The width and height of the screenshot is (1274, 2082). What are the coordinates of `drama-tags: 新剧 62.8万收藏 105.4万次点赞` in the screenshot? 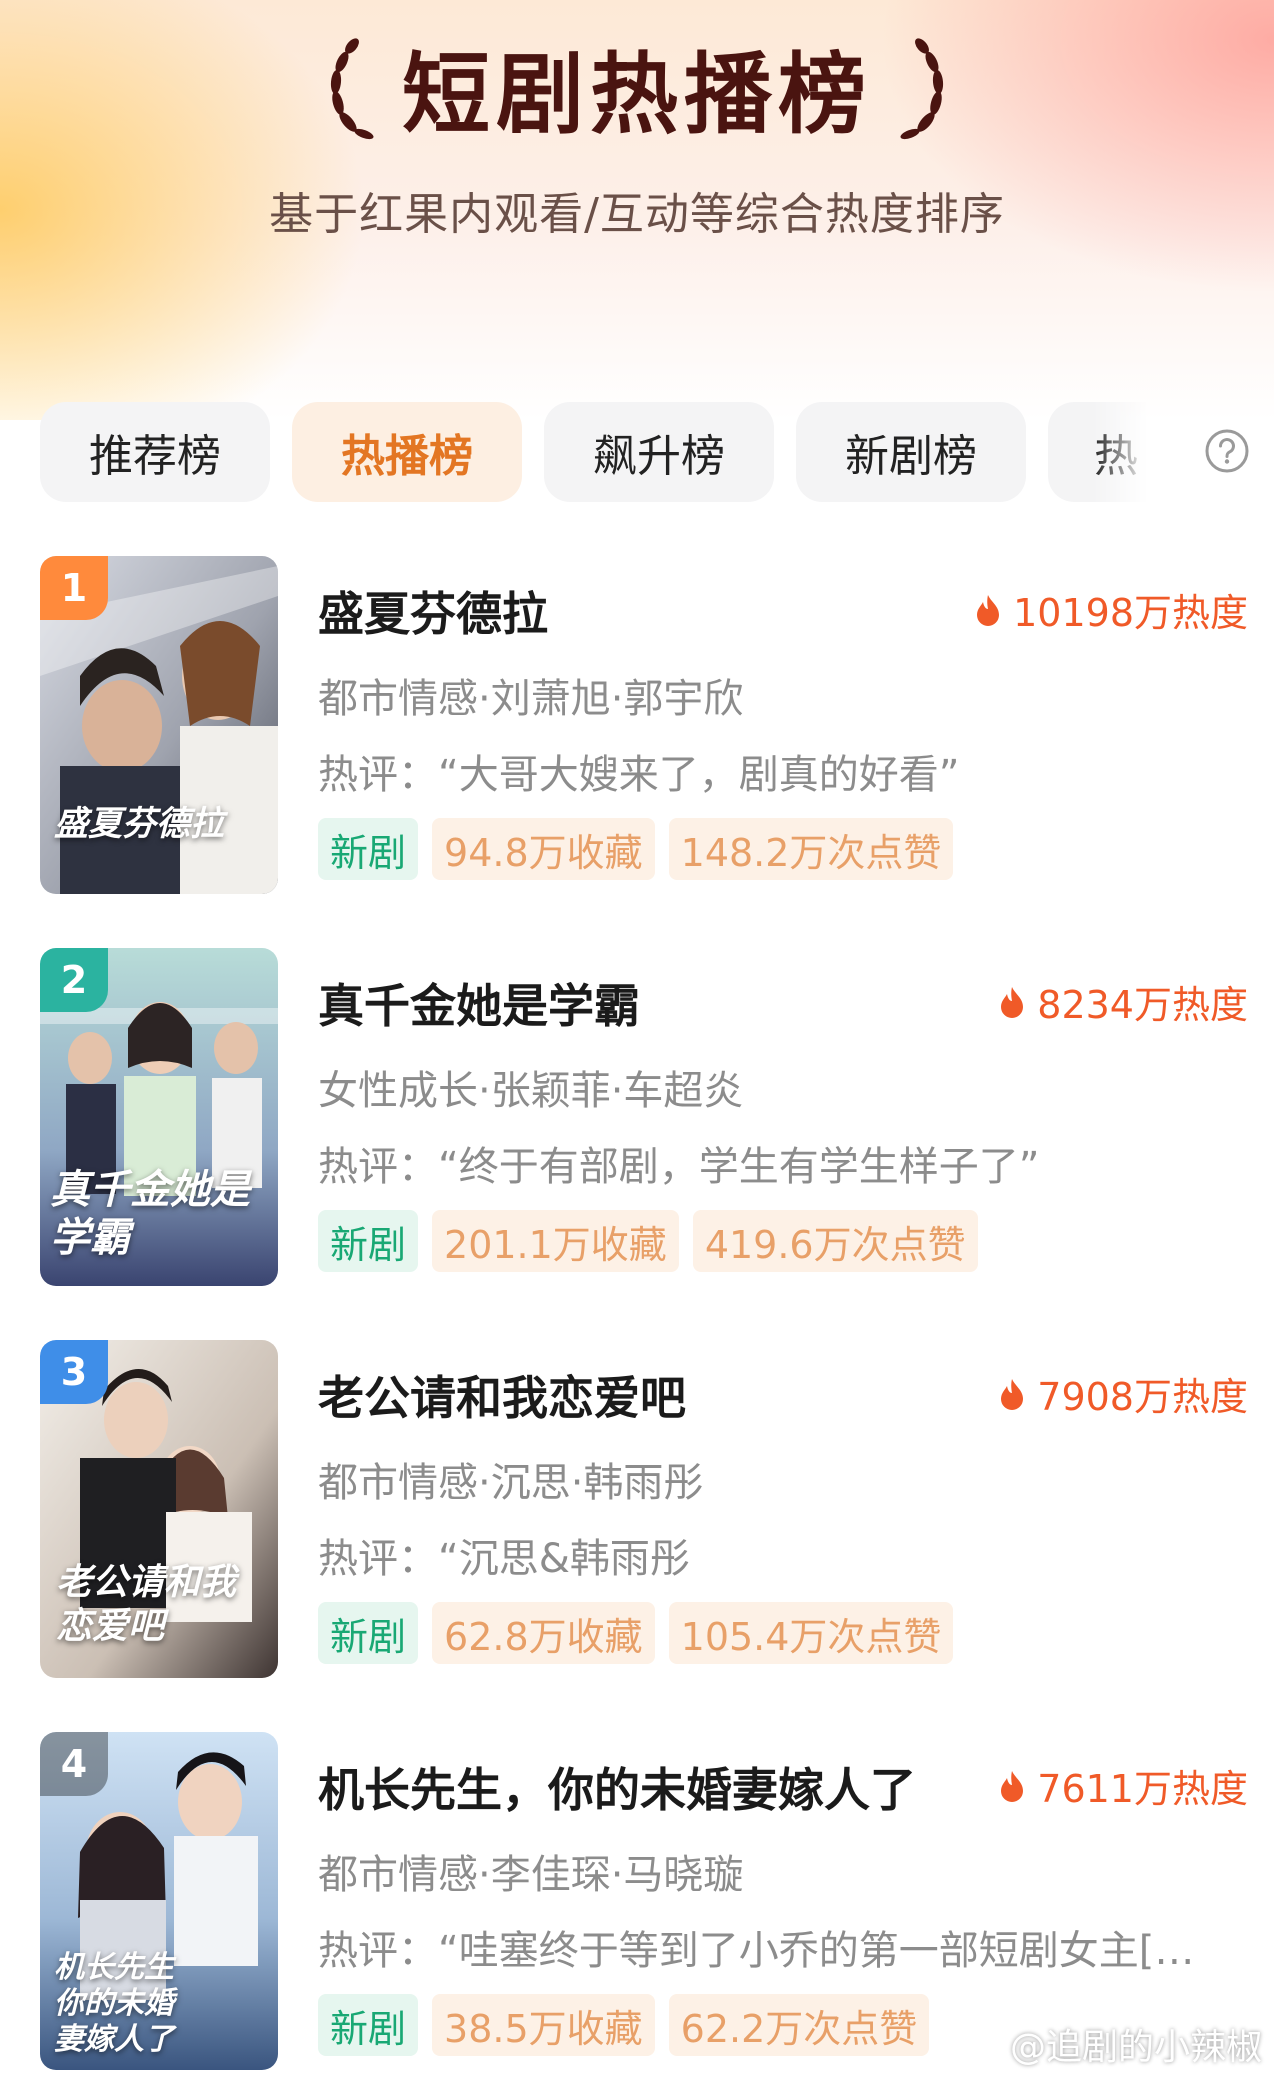 It's located at (636, 1633).